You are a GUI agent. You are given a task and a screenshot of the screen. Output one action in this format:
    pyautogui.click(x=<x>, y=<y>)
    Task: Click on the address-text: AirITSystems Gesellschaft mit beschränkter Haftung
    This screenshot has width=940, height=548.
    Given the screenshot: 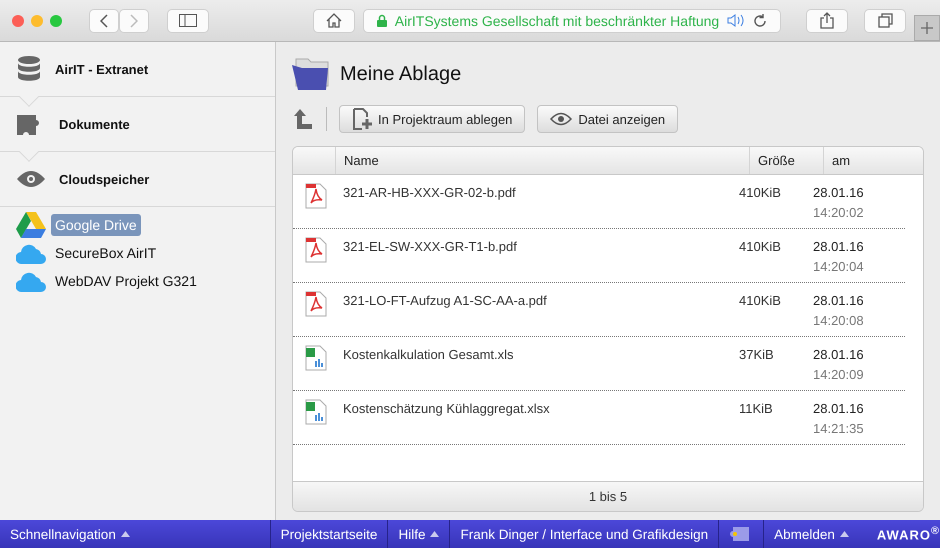 What is the action you would take?
    pyautogui.click(x=557, y=20)
    